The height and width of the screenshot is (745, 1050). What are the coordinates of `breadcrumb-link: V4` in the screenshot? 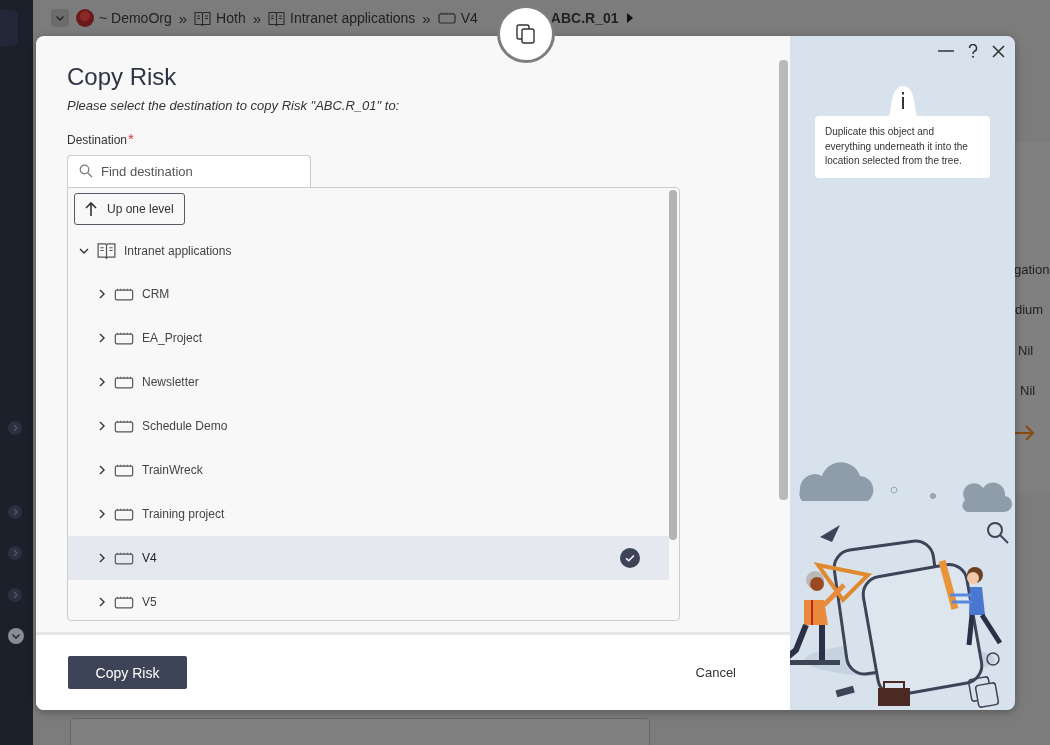 It's located at (469, 18).